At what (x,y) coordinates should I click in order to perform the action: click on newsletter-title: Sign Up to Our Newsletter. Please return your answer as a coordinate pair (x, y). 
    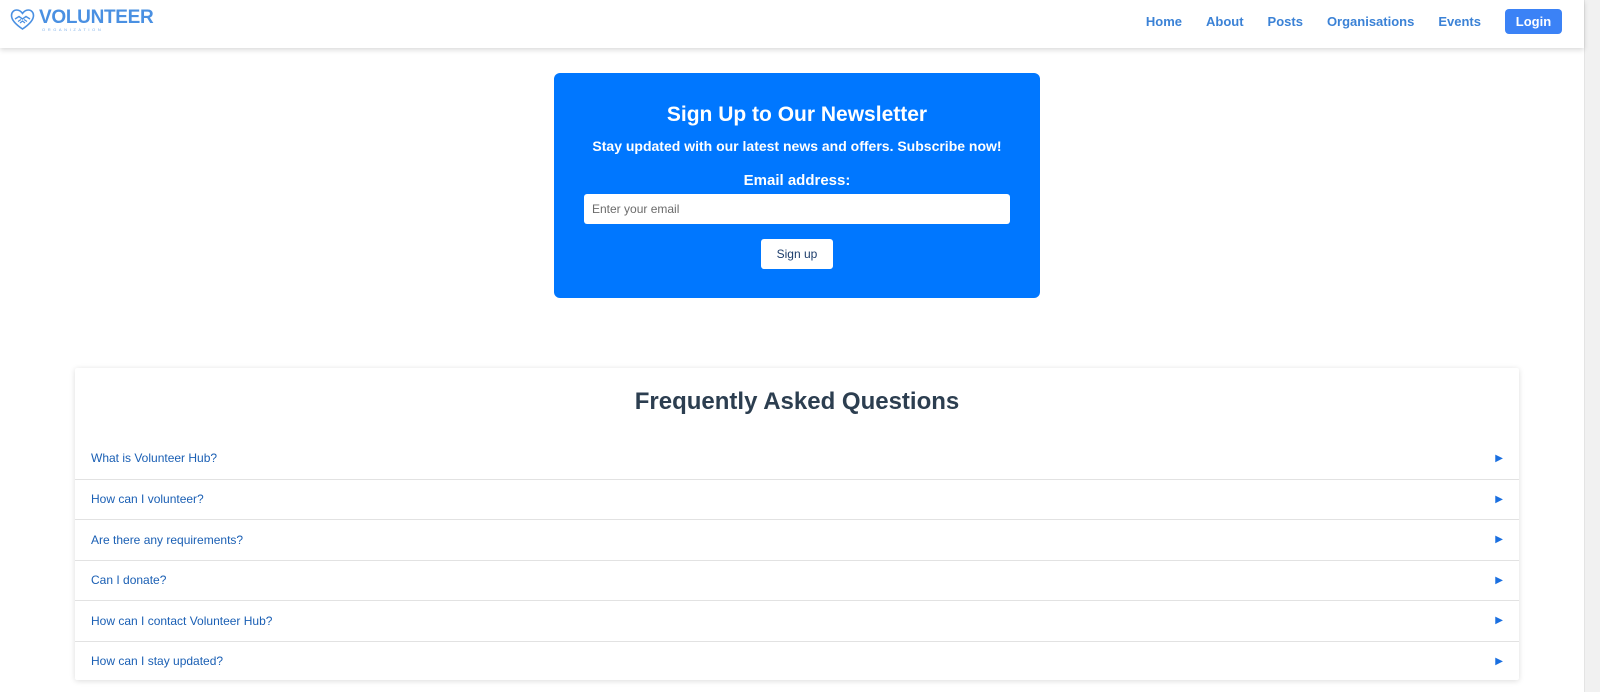
    Looking at the image, I should click on (797, 114).